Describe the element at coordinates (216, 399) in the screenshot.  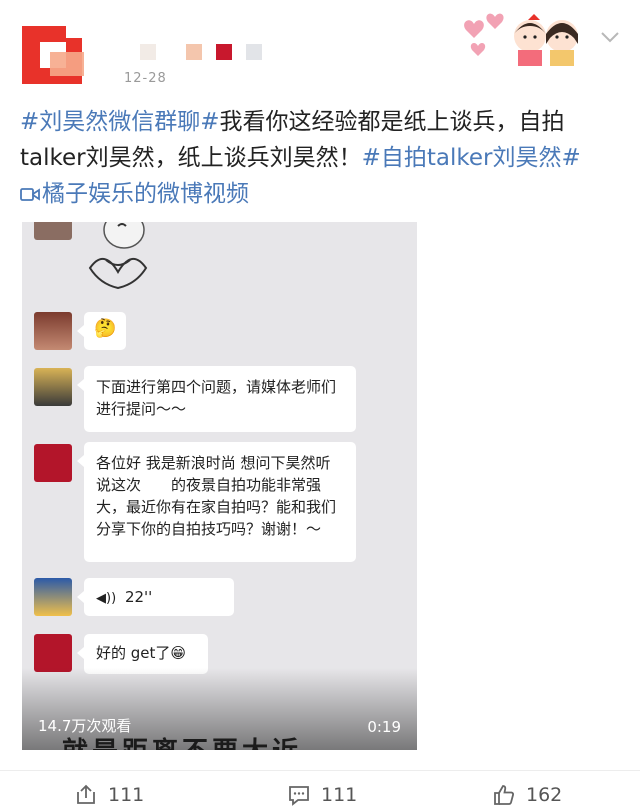
I see `chat-message: 下面进行第四个问题，请媒体老师们进行提问～～` at that location.